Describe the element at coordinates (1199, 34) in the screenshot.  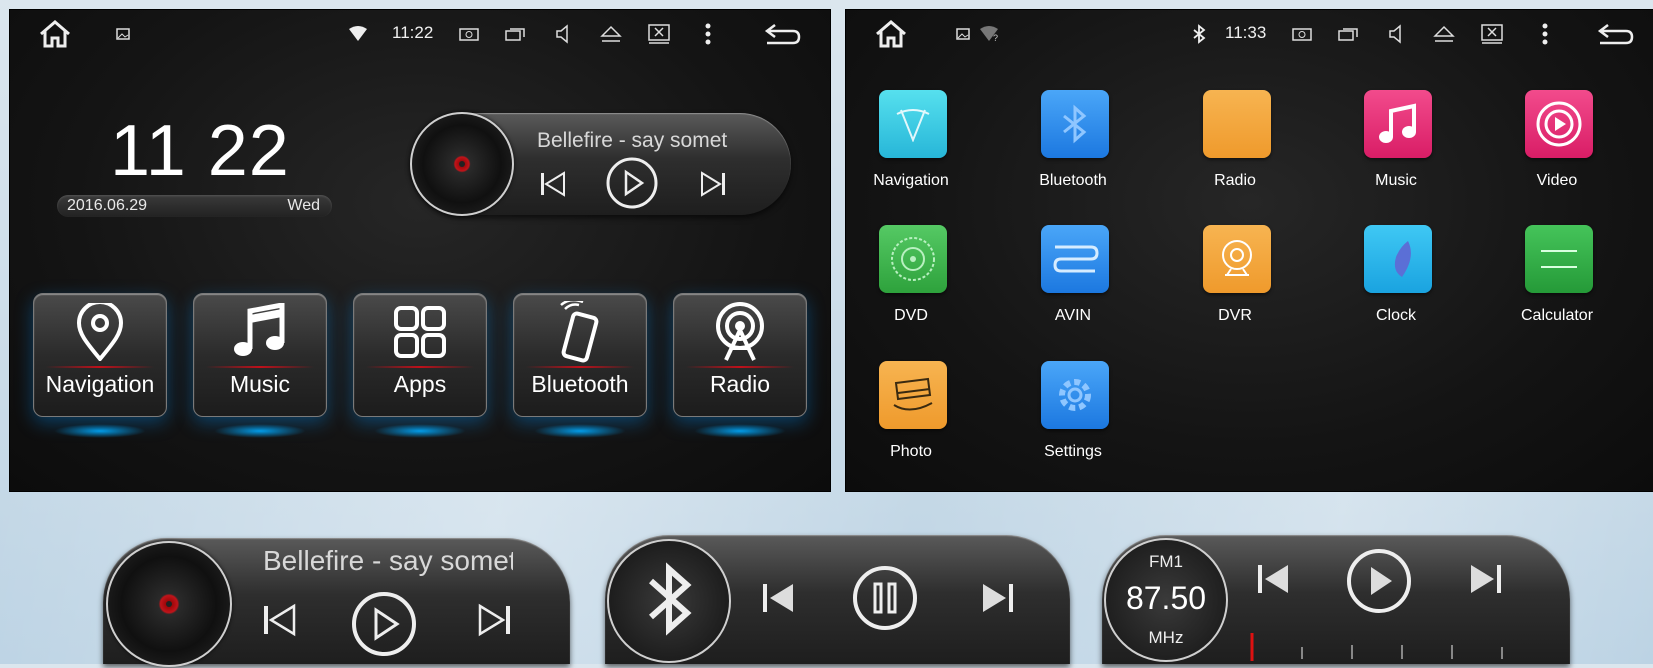
I see `bluetooth-icon` at that location.